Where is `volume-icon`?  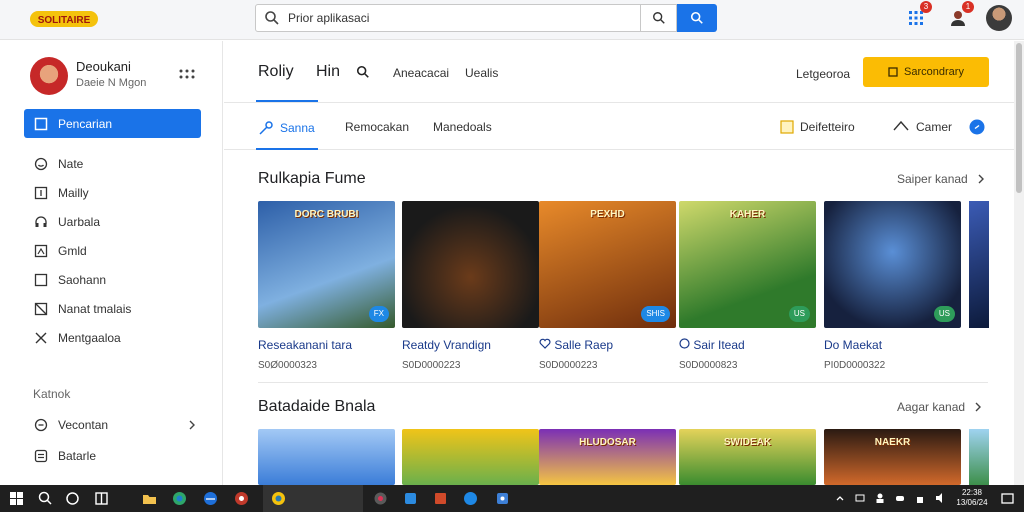 volume-icon is located at coordinates (940, 498).